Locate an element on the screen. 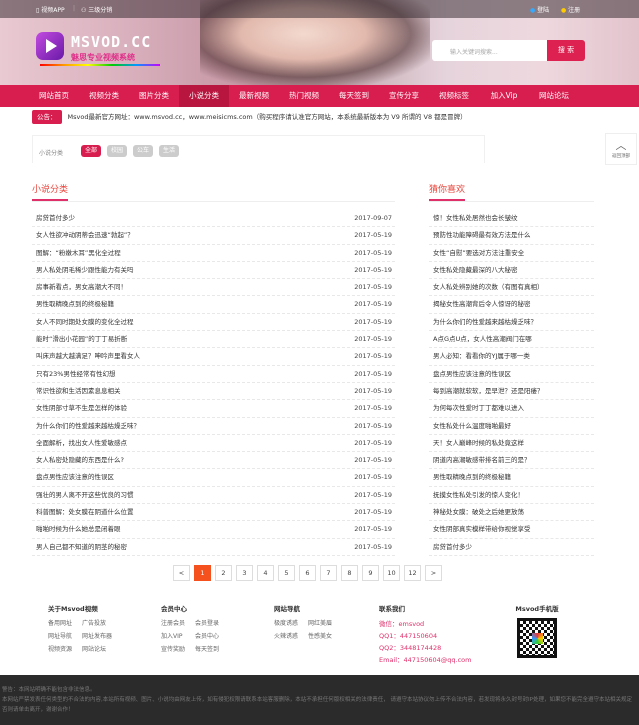 The width and height of the screenshot is (639, 725). footer-link: 备用网址 is located at coordinates (65, 622).